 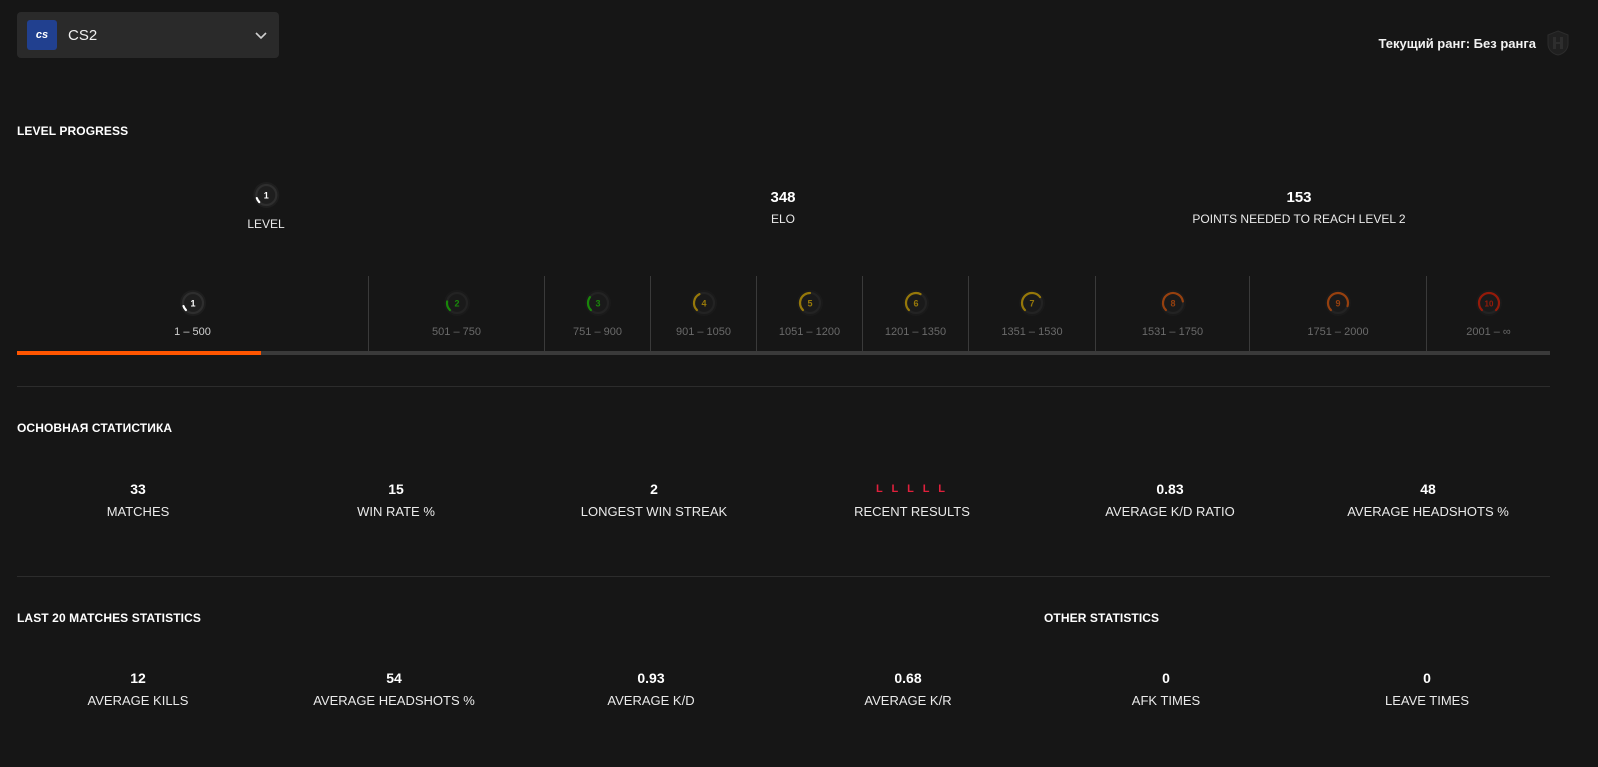 I want to click on current-rank-text: Текущий ранг: Без ранга, so click(x=1457, y=43).